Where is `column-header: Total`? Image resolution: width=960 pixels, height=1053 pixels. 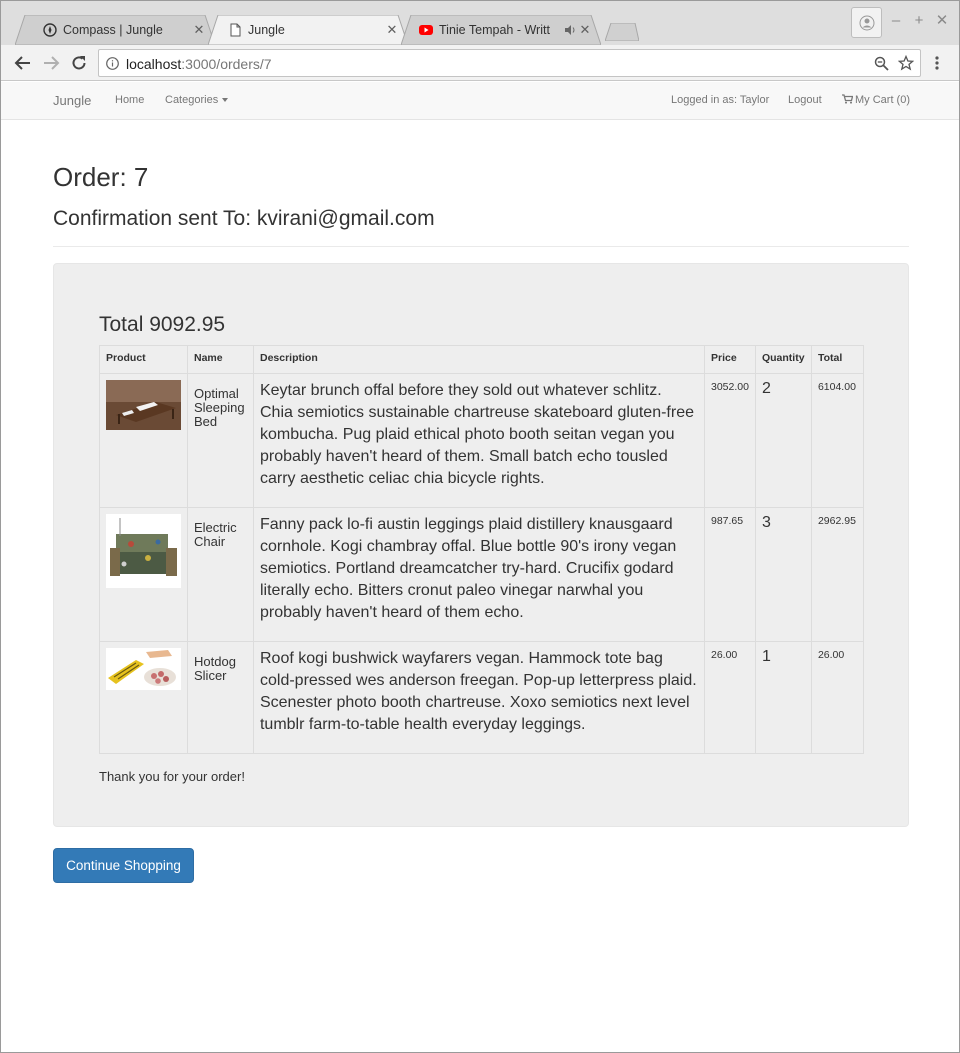 column-header: Total is located at coordinates (837, 359).